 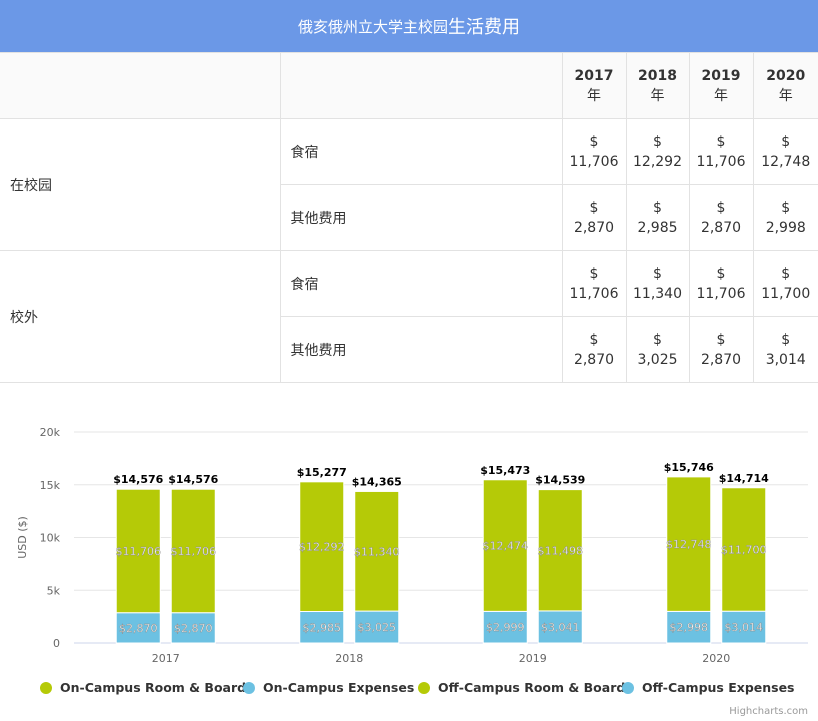 I want to click on bar-data-label: $2,985, so click(x=322, y=627).